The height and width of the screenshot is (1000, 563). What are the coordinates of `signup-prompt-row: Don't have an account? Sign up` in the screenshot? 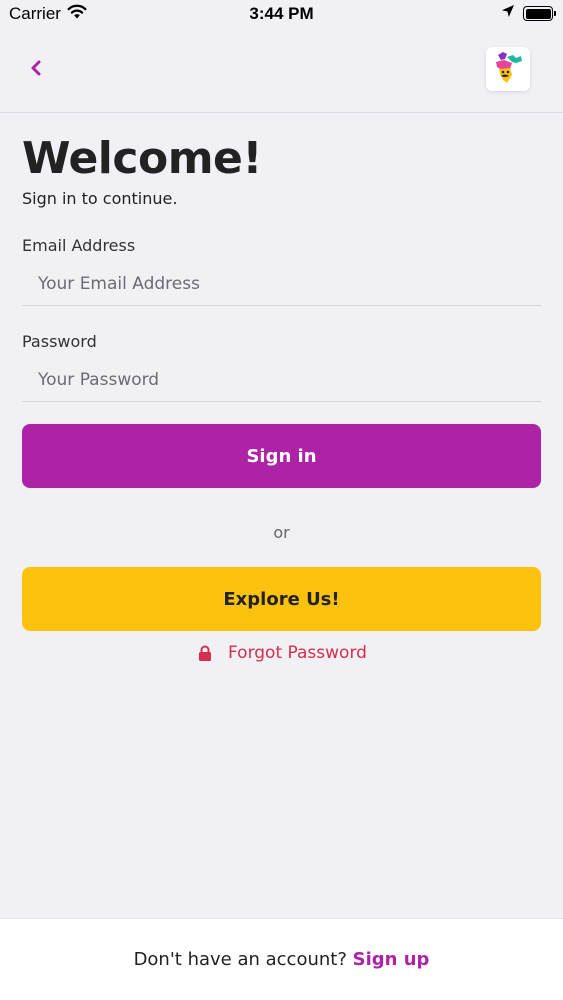 It's located at (281, 959).